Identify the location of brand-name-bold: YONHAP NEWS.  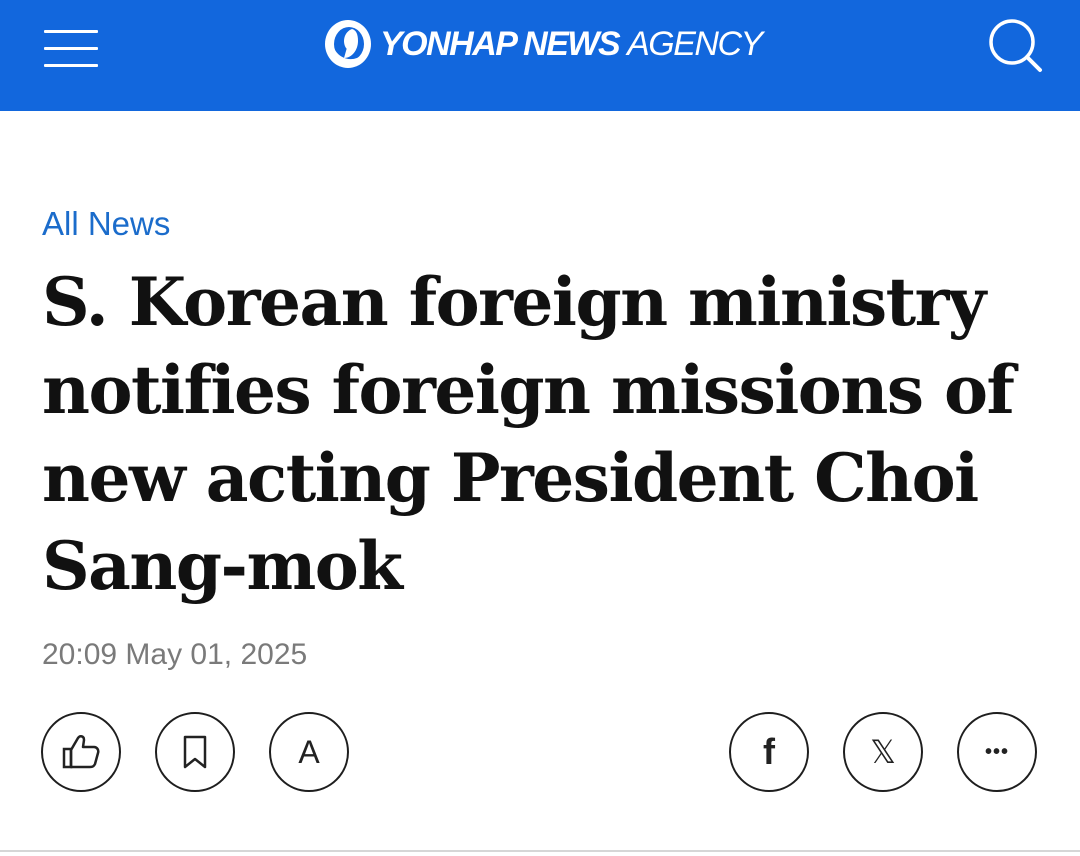
(500, 43).